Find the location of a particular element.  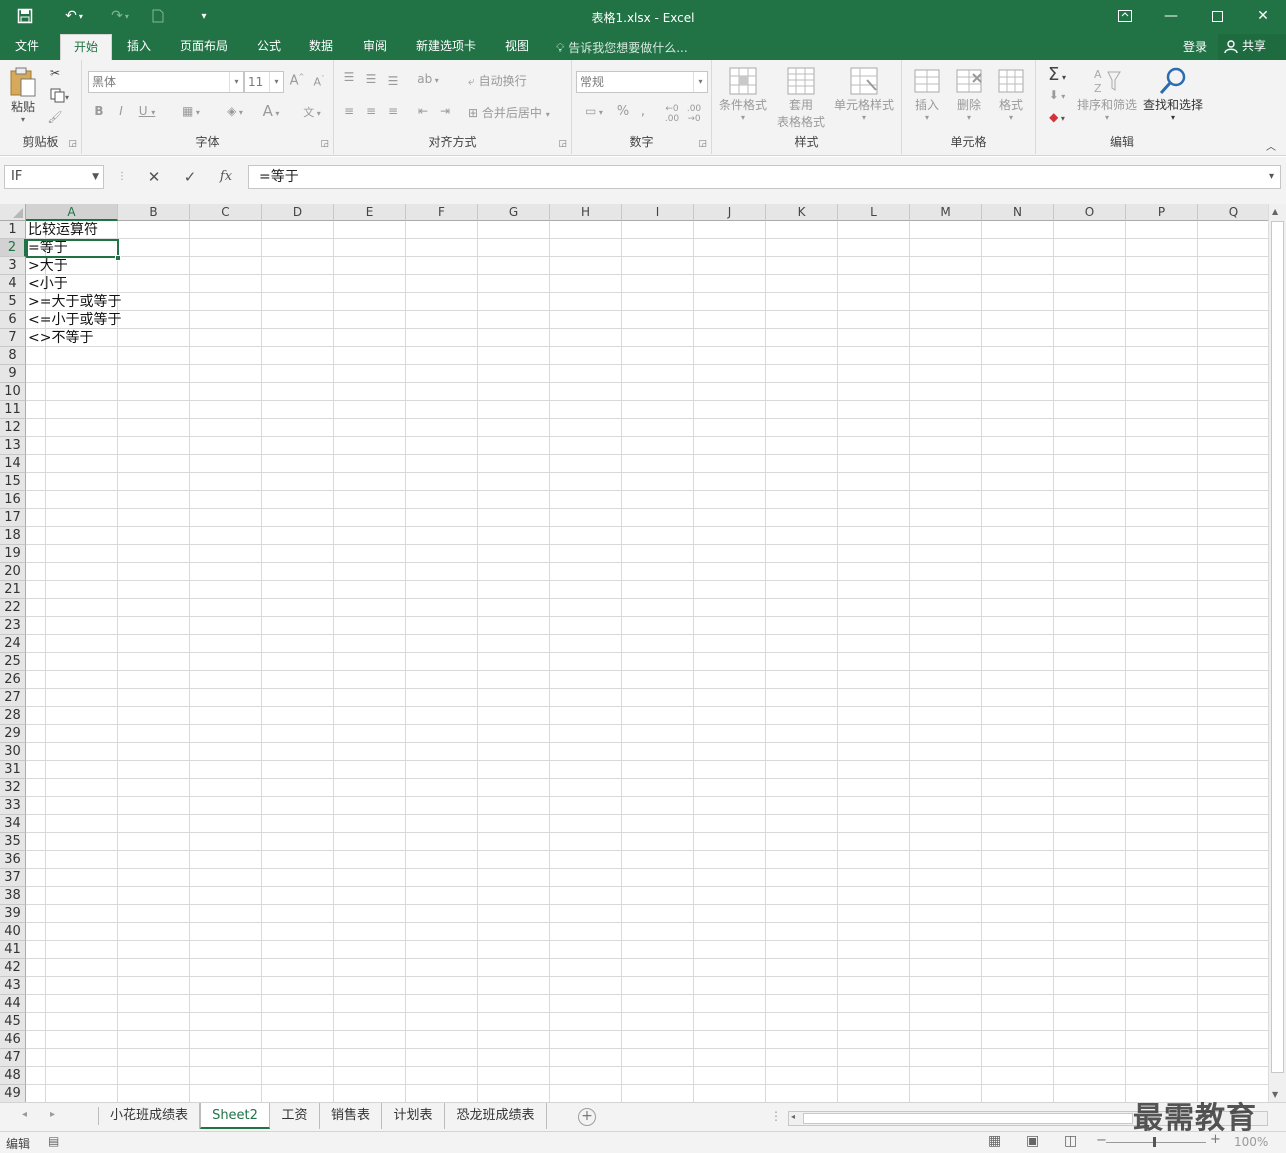

bold-icon: B is located at coordinates (99, 111).